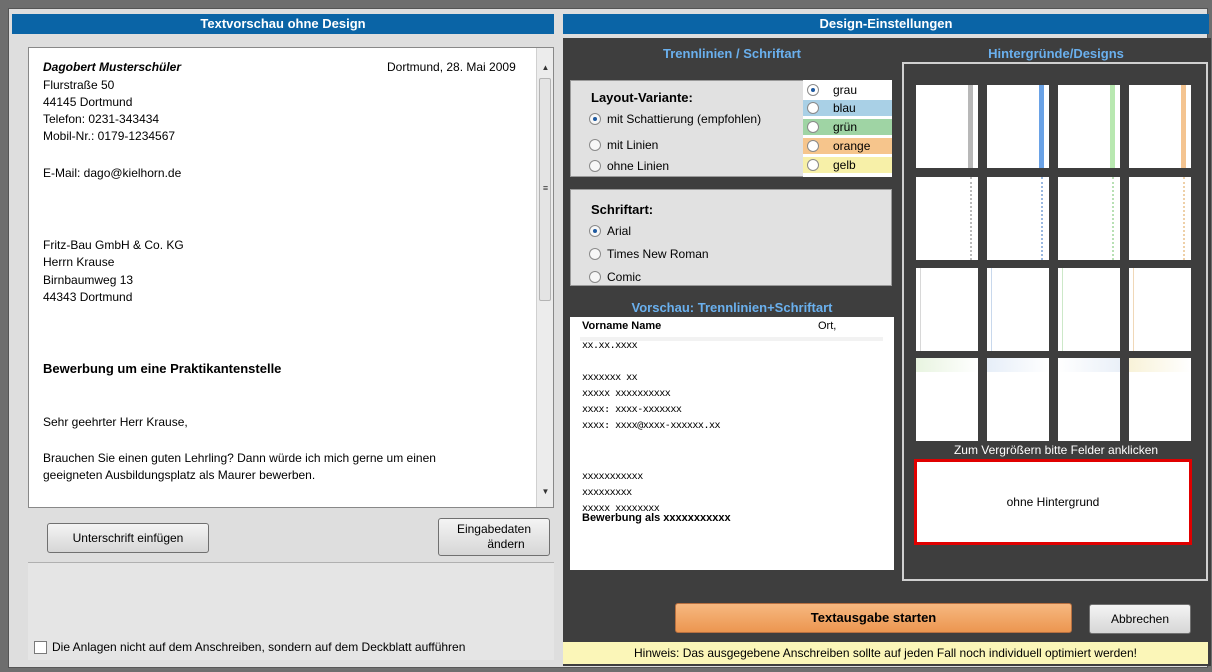  Describe the element at coordinates (619, 231) in the screenshot. I see `font-option-label: Arial` at that location.